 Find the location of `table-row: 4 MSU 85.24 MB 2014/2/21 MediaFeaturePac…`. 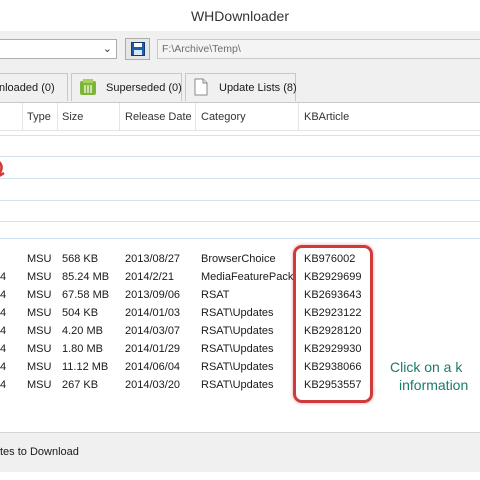

table-row: 4 MSU 85.24 MB 2014/2/21 MediaFeaturePac… is located at coordinates (240, 277).